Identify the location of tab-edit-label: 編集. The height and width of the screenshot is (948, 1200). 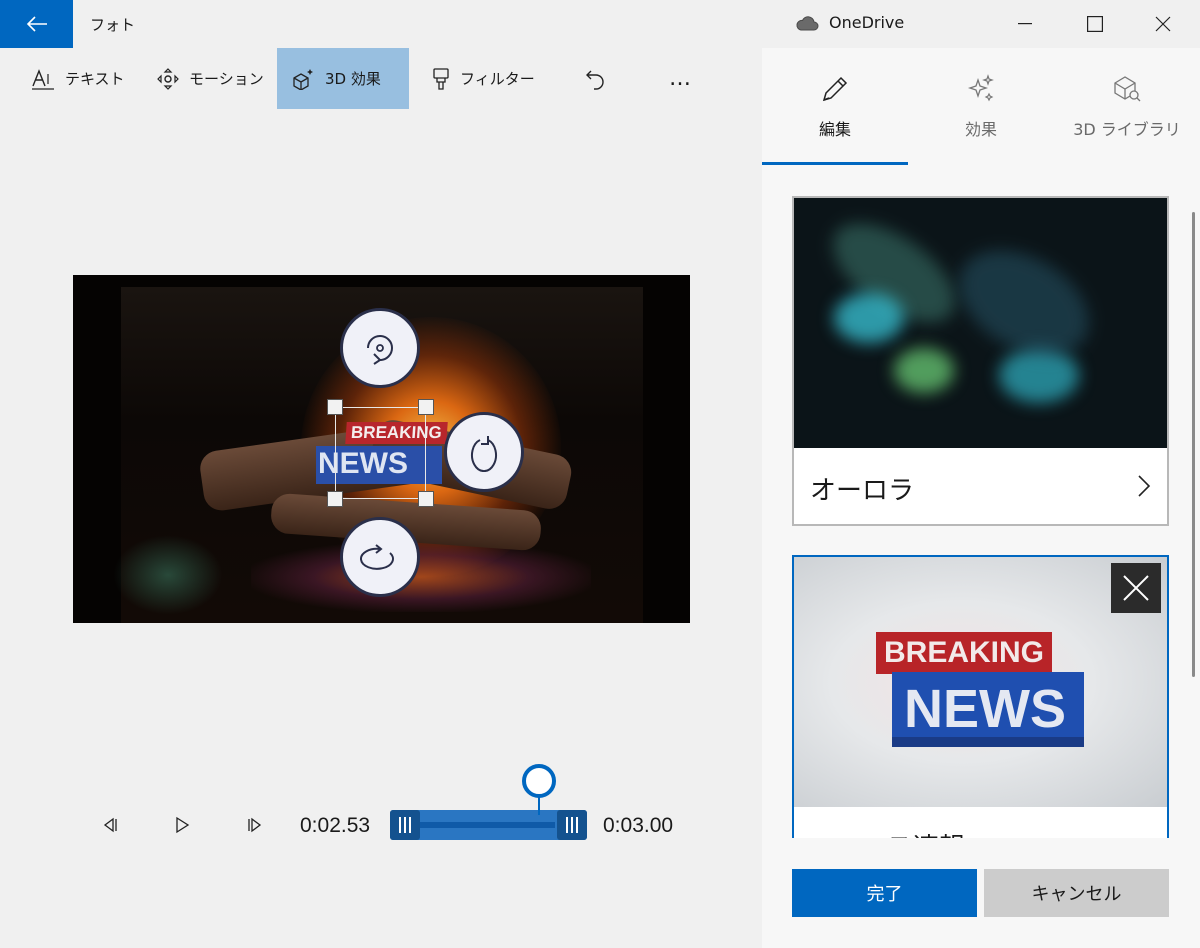
(834, 129).